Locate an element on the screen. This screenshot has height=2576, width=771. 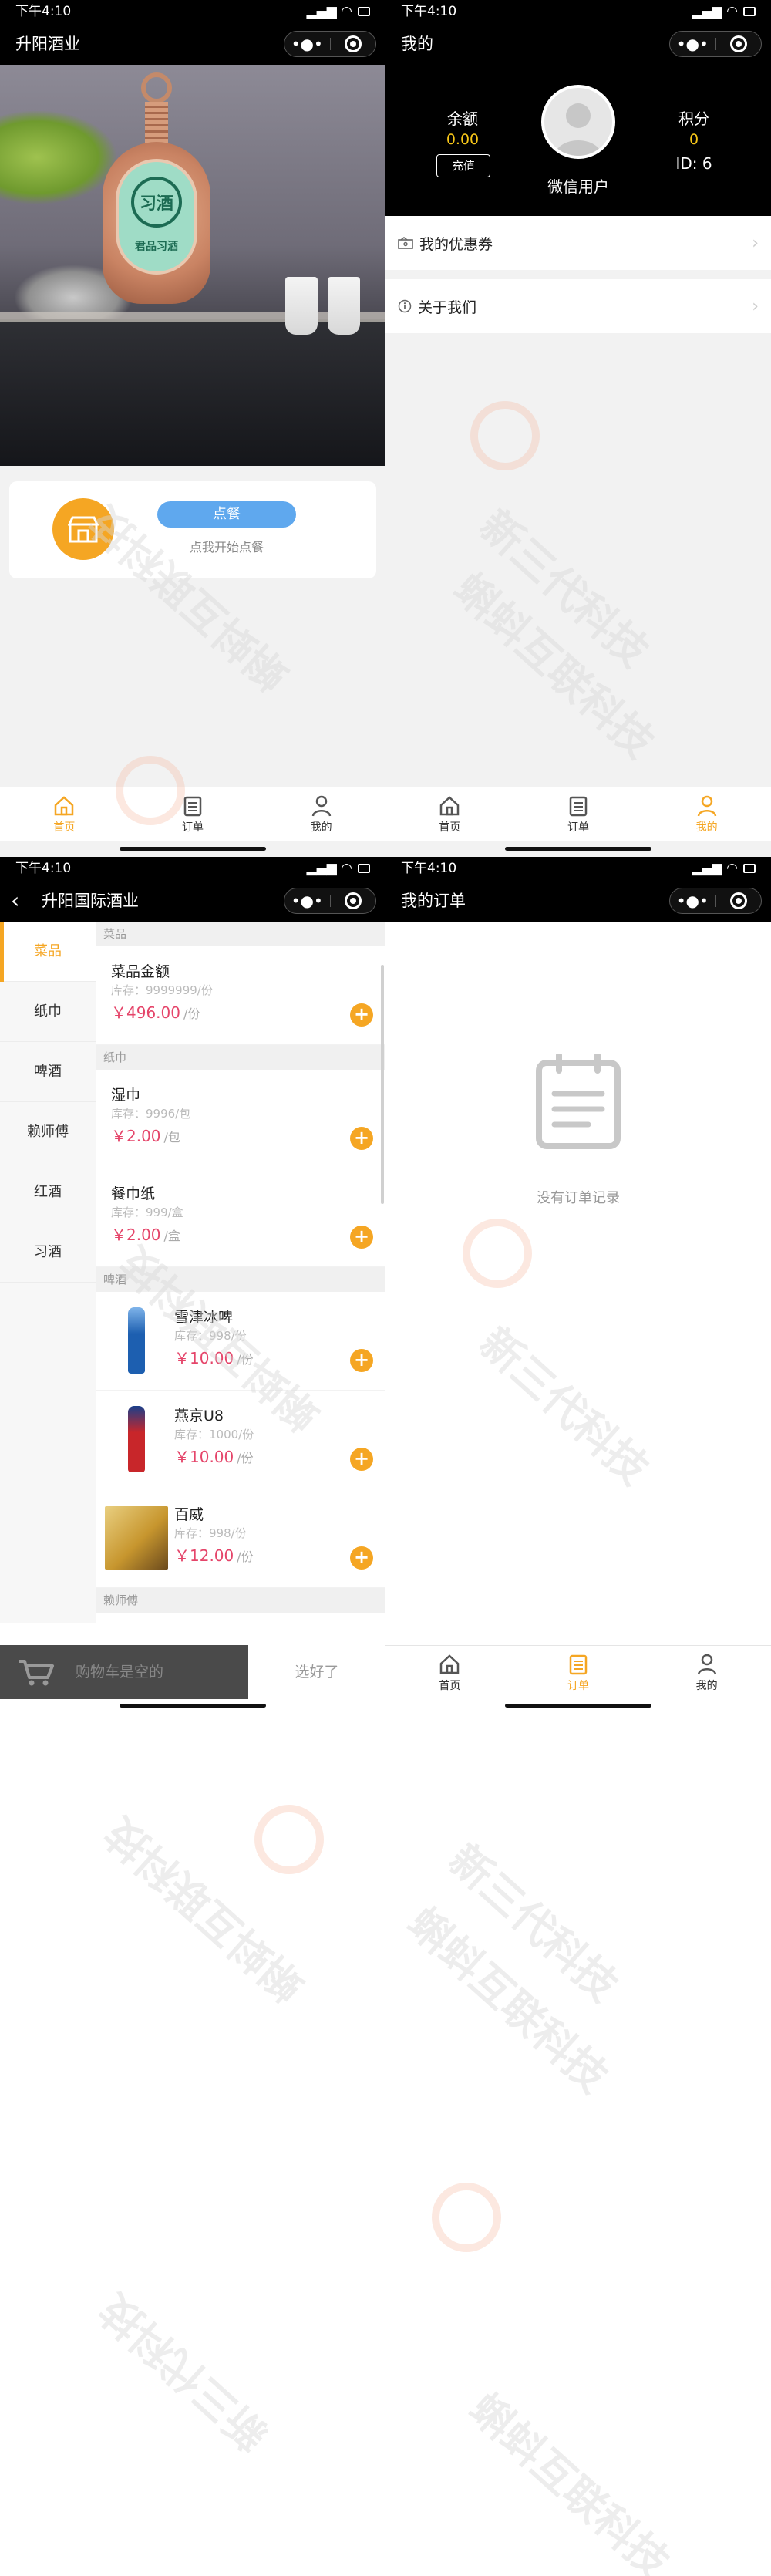
product-price: ￥12.00 is located at coordinates (204, 1555).